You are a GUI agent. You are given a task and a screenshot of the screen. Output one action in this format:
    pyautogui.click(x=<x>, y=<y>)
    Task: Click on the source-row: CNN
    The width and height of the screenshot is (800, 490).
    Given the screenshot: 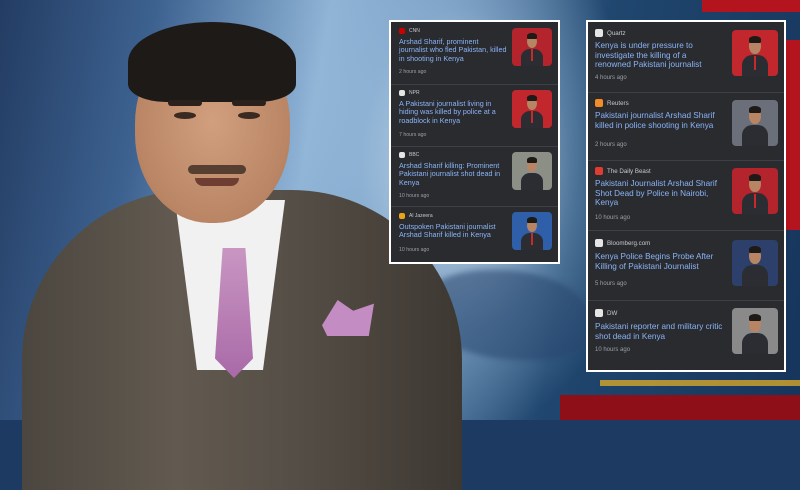 What is the action you would take?
    pyautogui.click(x=409, y=31)
    